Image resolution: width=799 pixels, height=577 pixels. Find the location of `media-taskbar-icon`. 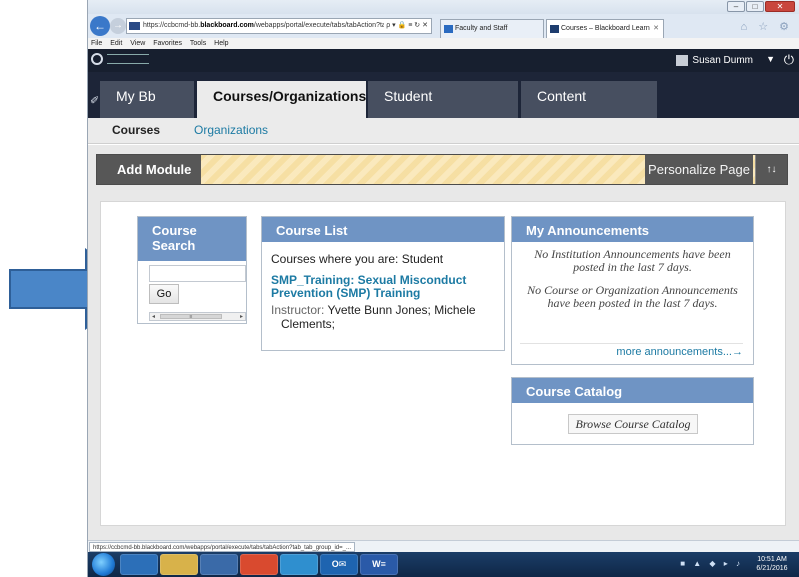

media-taskbar-icon is located at coordinates (219, 564).